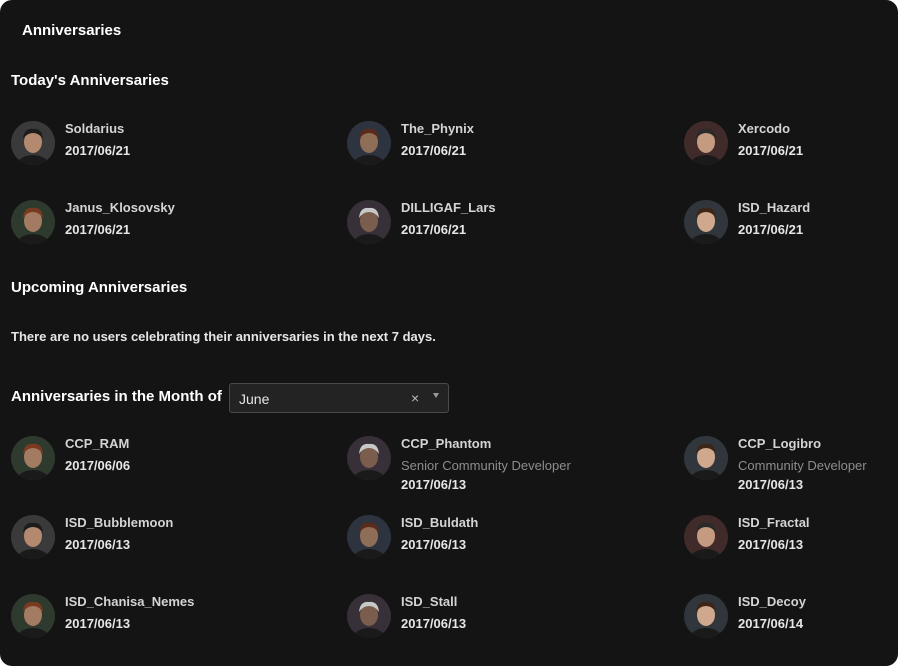  I want to click on user-name: CCP_Phantom, so click(446, 443).